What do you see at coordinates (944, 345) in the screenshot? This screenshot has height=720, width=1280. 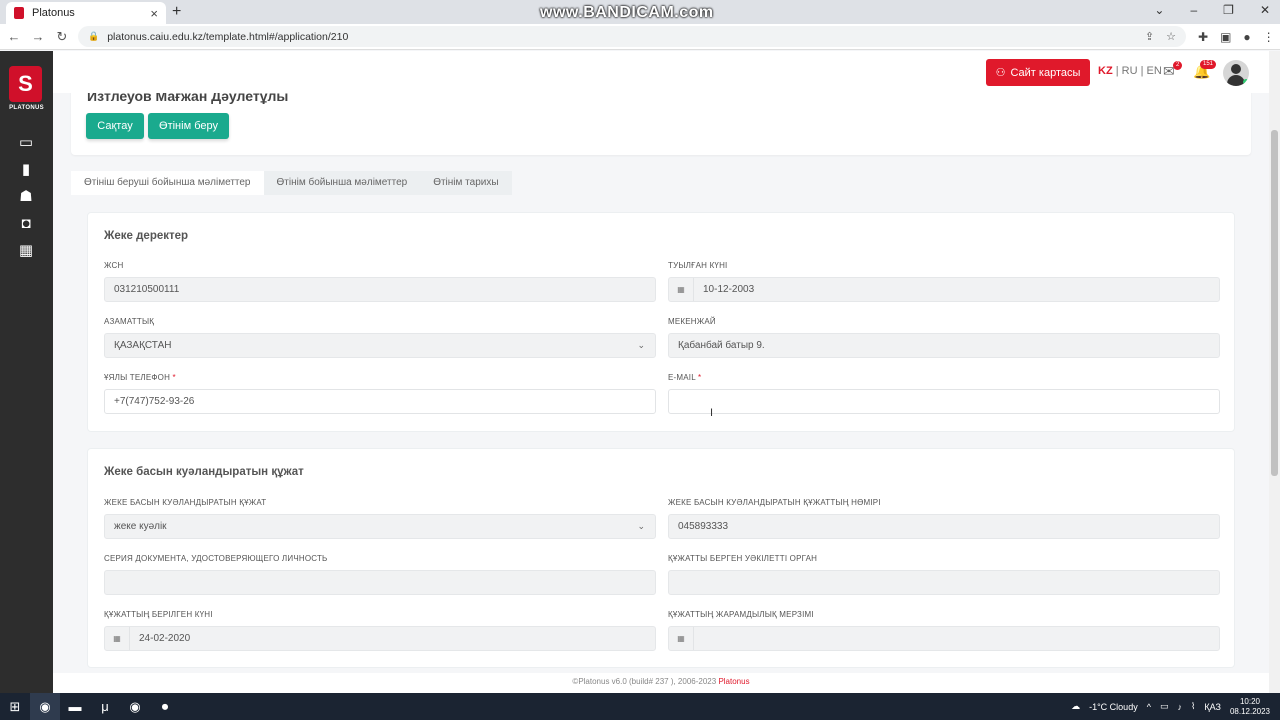 I see `address-field: Қабанбай батыр 9.` at bounding box center [944, 345].